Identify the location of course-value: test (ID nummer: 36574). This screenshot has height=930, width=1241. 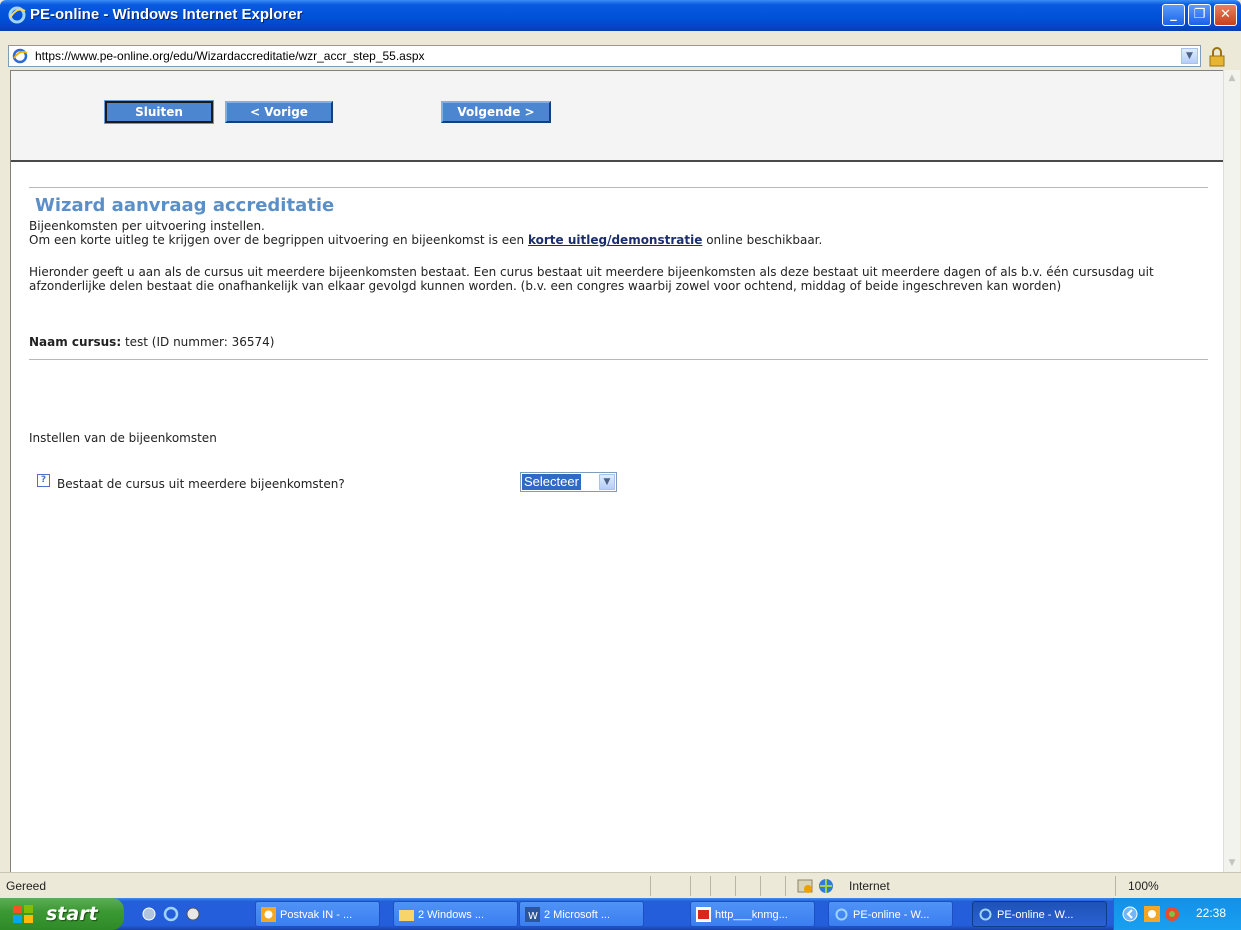
(198, 342).